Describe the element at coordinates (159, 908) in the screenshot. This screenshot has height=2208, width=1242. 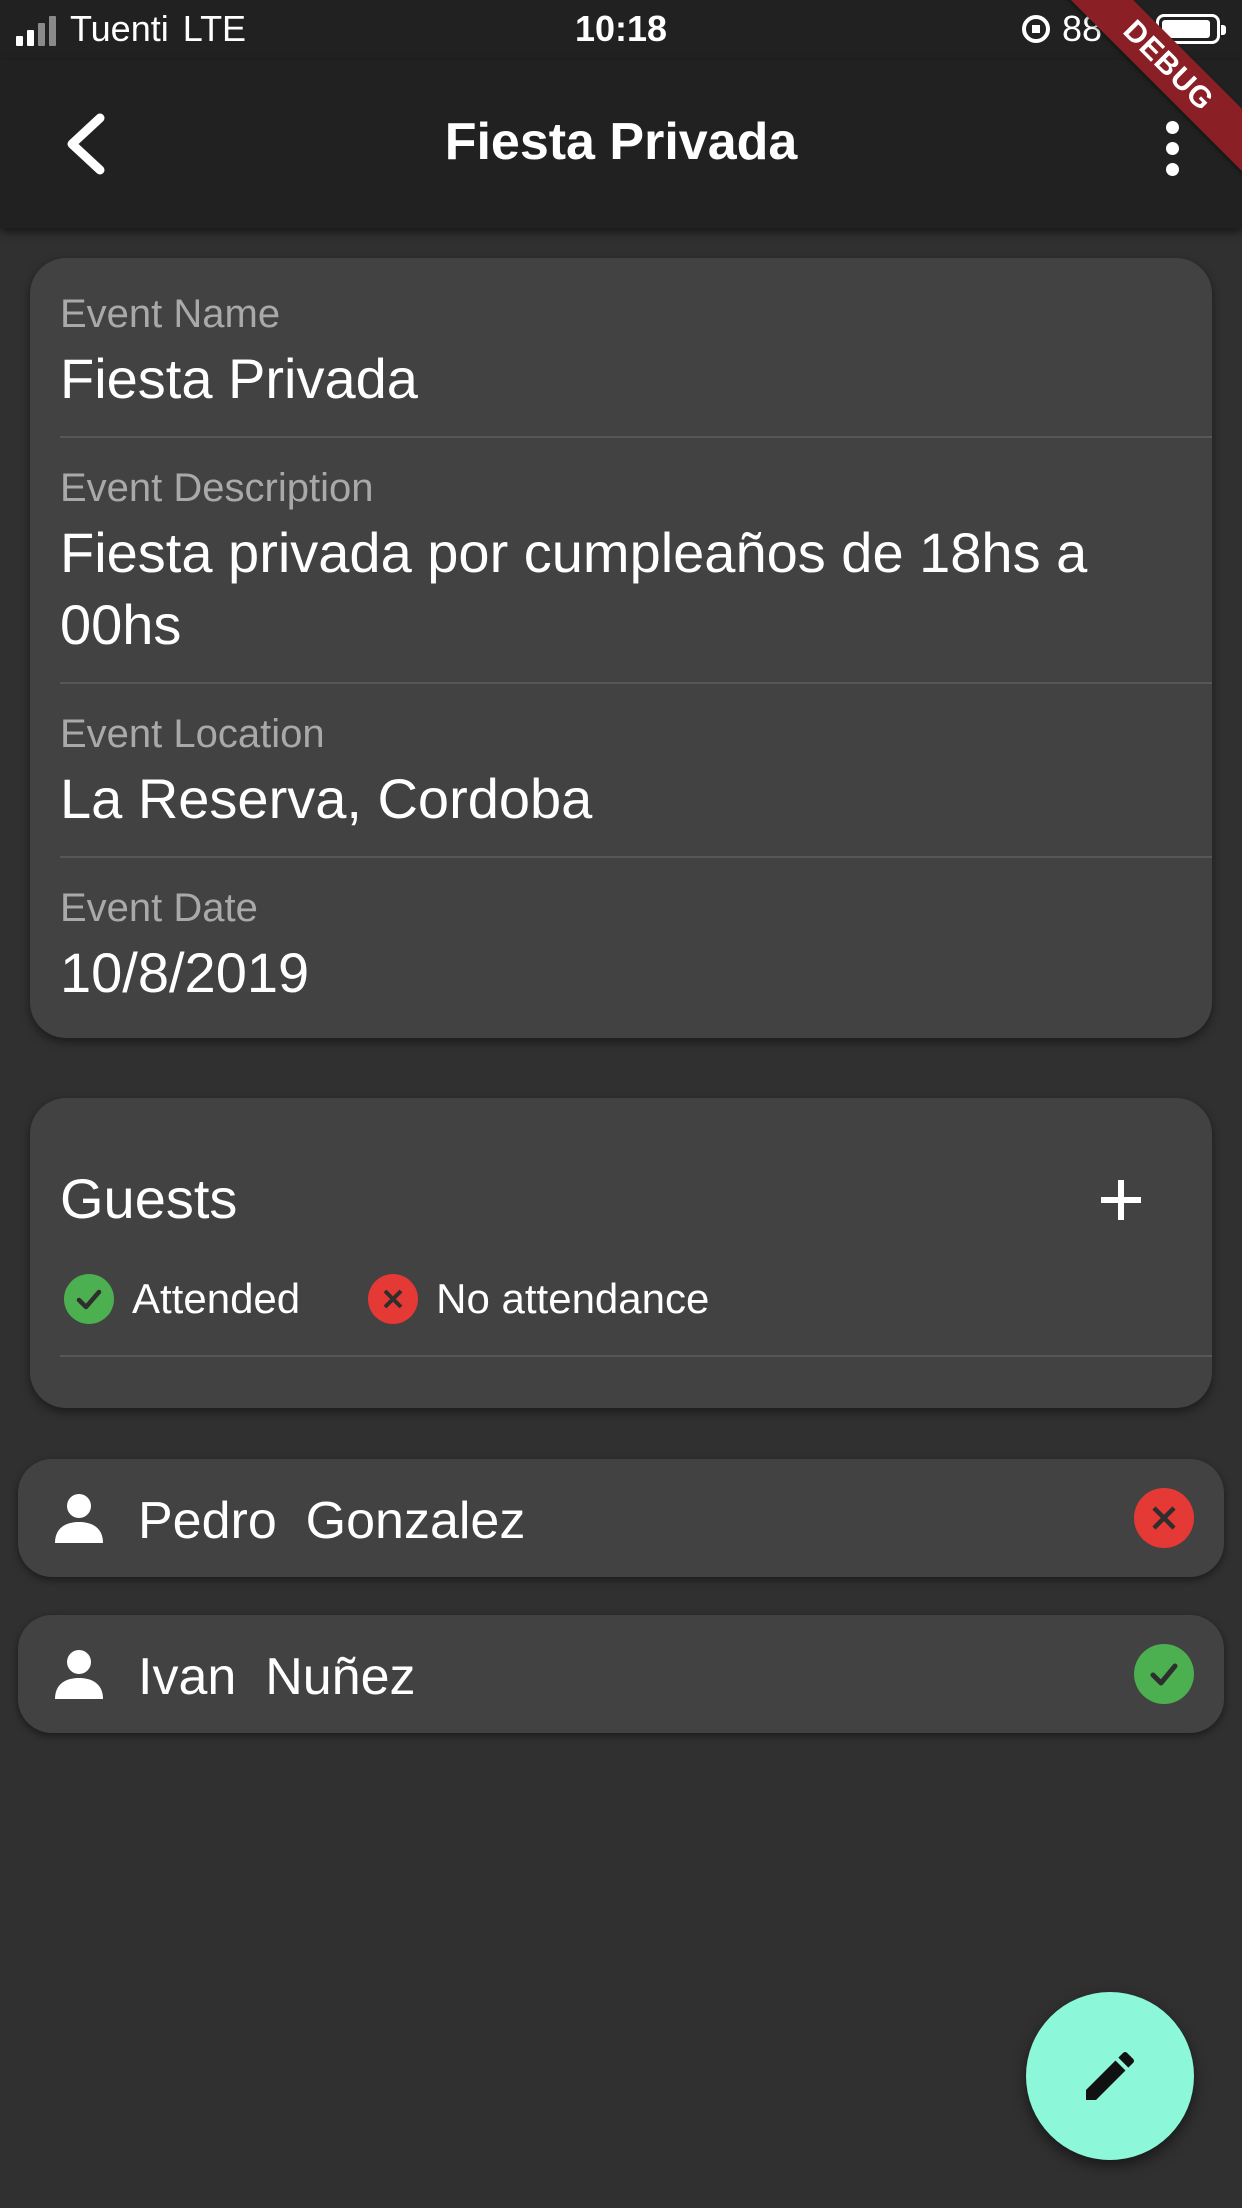
I see `event-date-label: Event Date` at that location.